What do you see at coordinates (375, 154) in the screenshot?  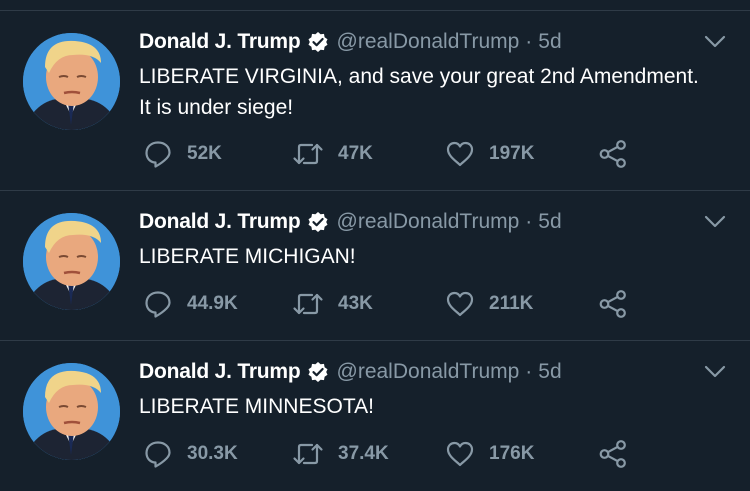 I see `tweet-actions: 52K 47K 197K` at bounding box center [375, 154].